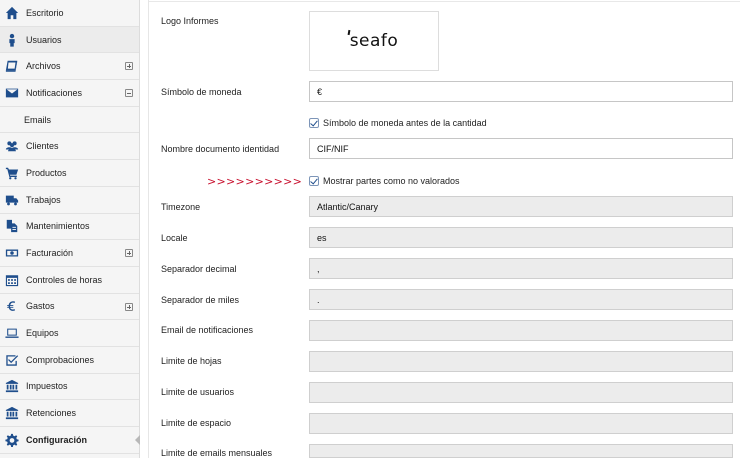 The image size is (740, 458). What do you see at coordinates (12, 280) in the screenshot?
I see `calendar-icon` at bounding box center [12, 280].